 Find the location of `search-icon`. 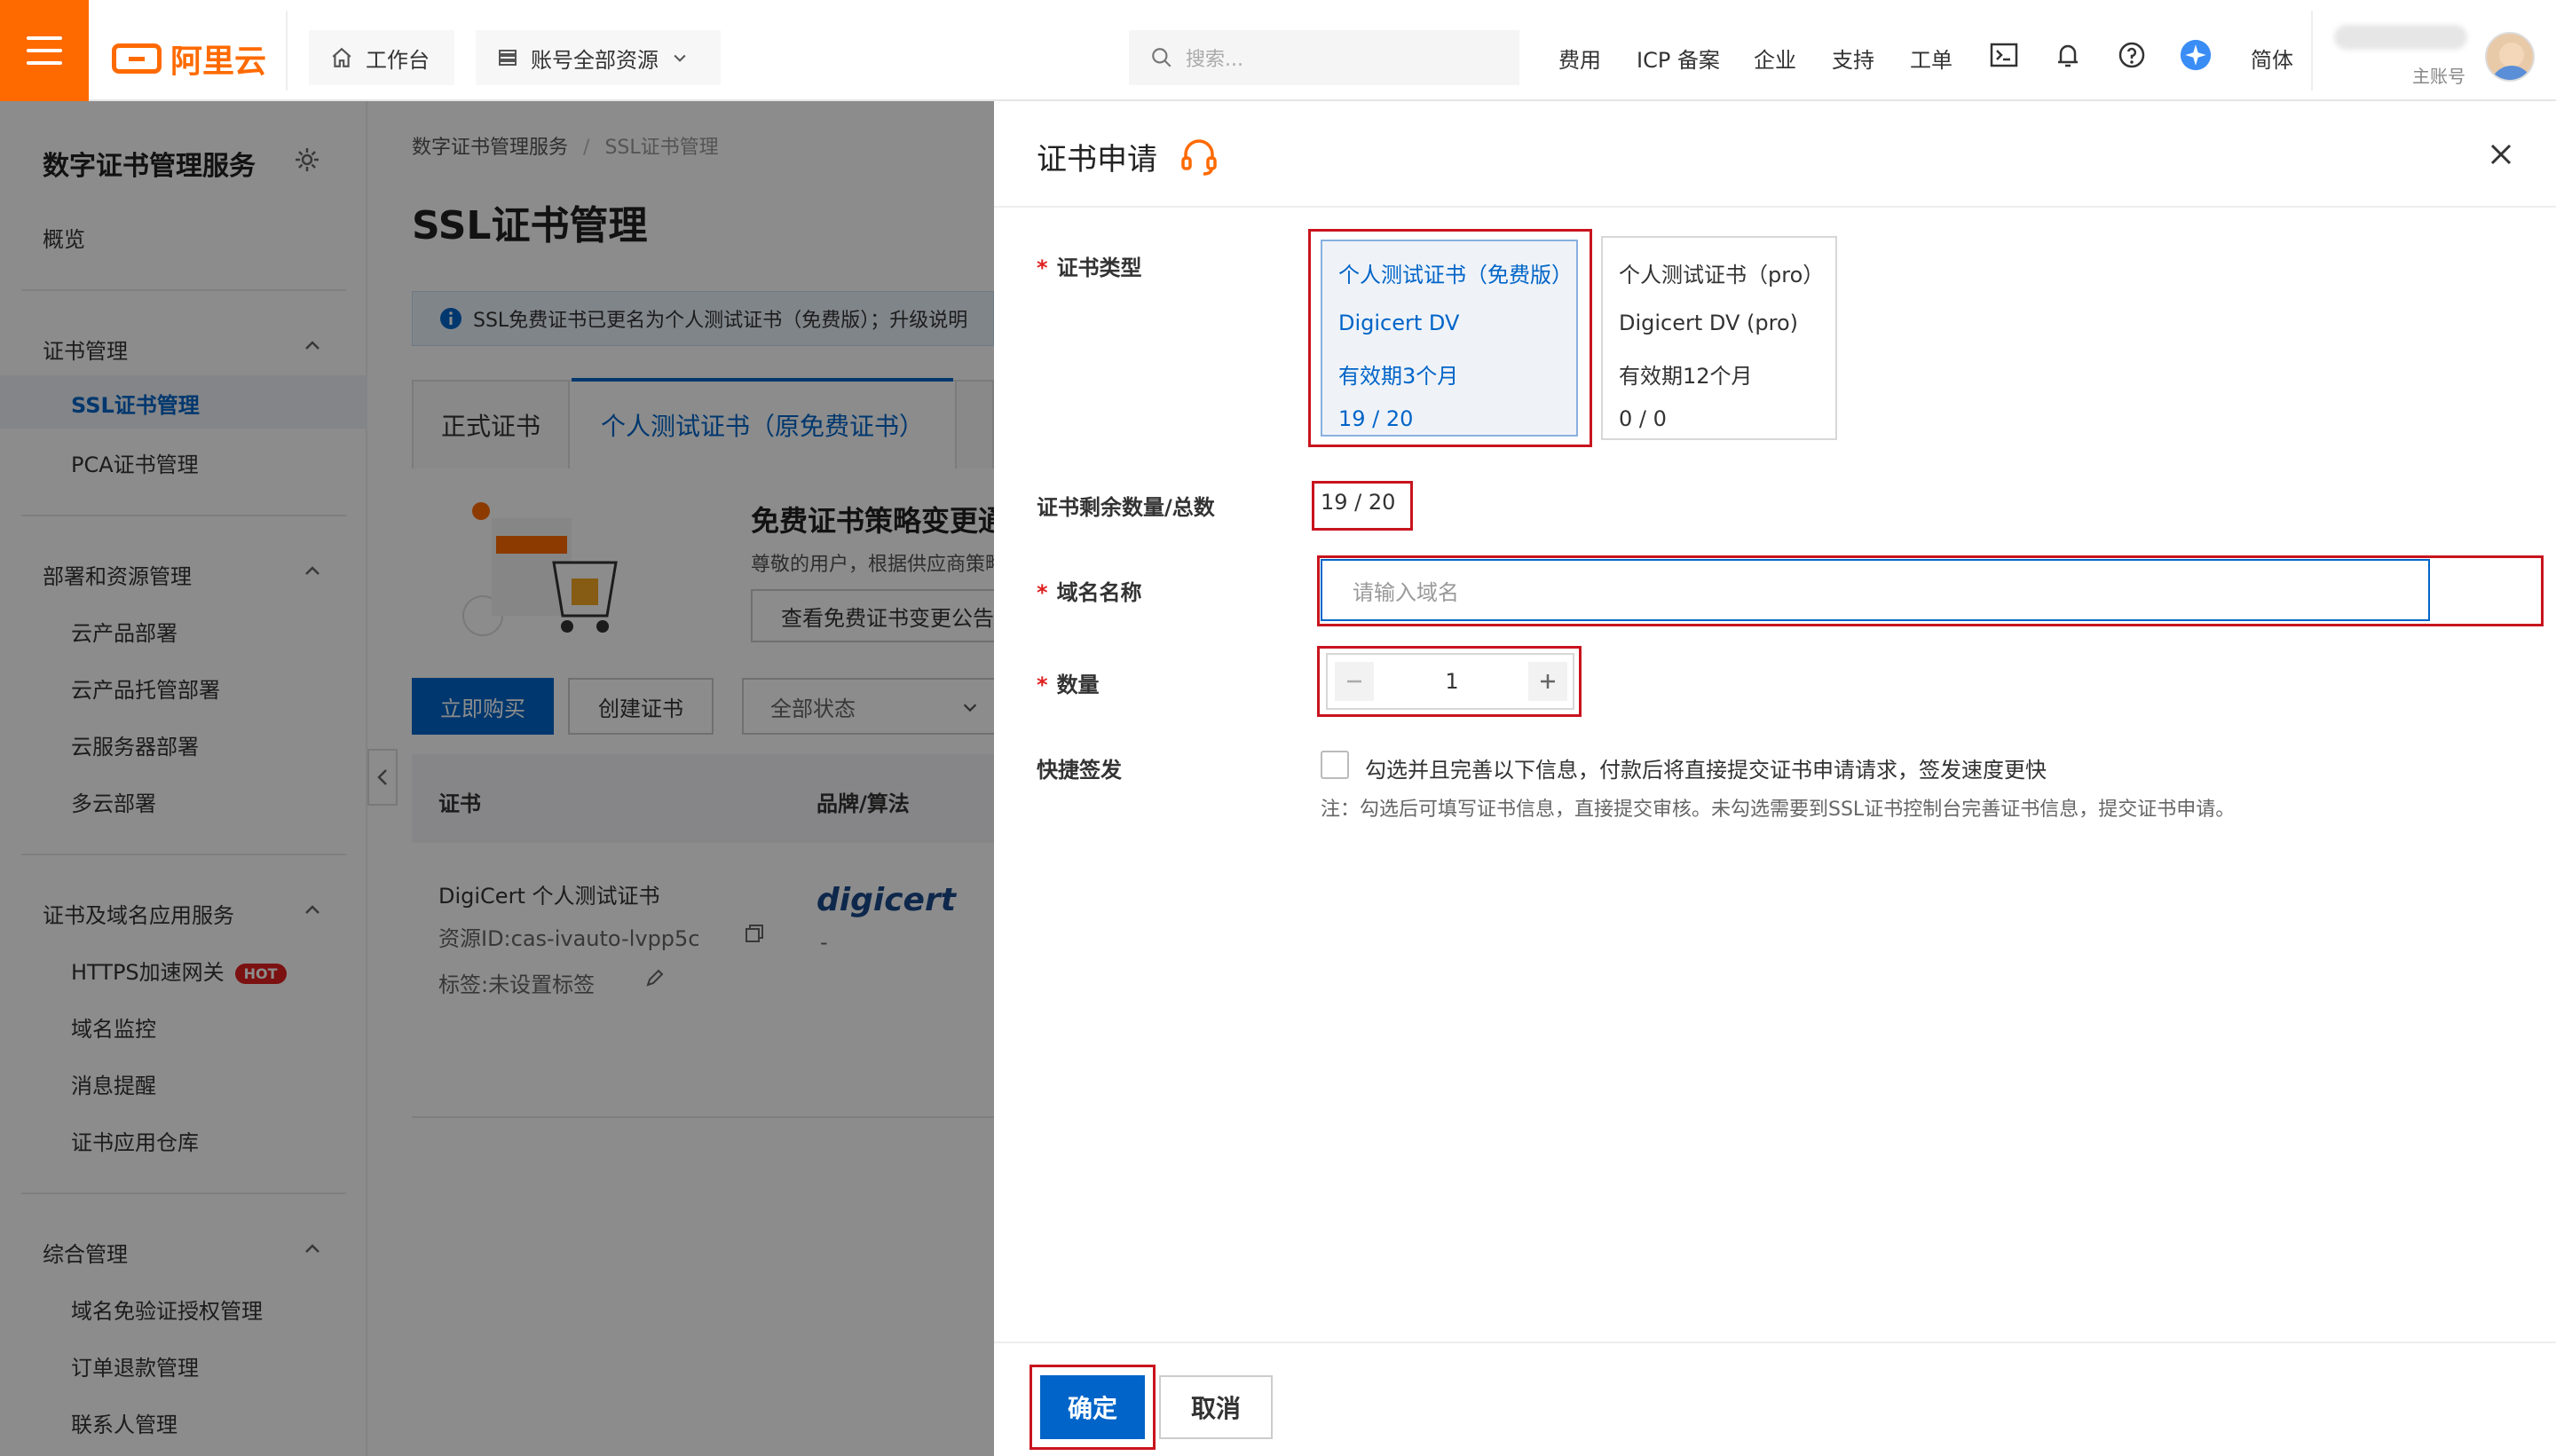

search-icon is located at coordinates (1162, 57).